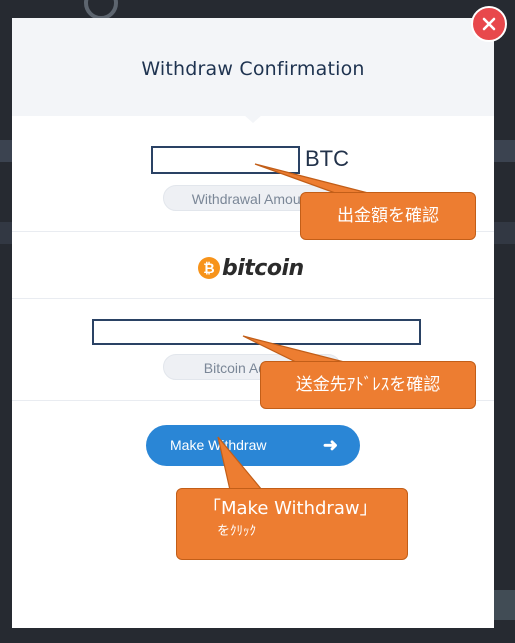 This screenshot has height=643, width=515. What do you see at coordinates (292, 524) in the screenshot?
I see `callout-click-make-withdraw: 「Make Withdraw」 をｸﾘｯｸ` at bounding box center [292, 524].